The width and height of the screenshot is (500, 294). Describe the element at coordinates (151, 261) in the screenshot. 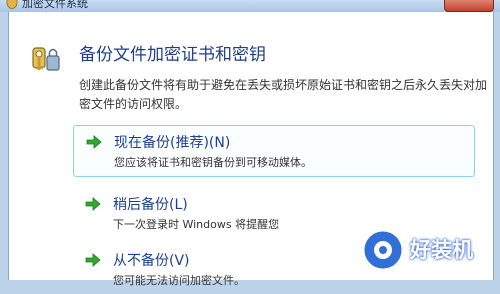

I see `never-backup-title: 从不备份(V)` at that location.